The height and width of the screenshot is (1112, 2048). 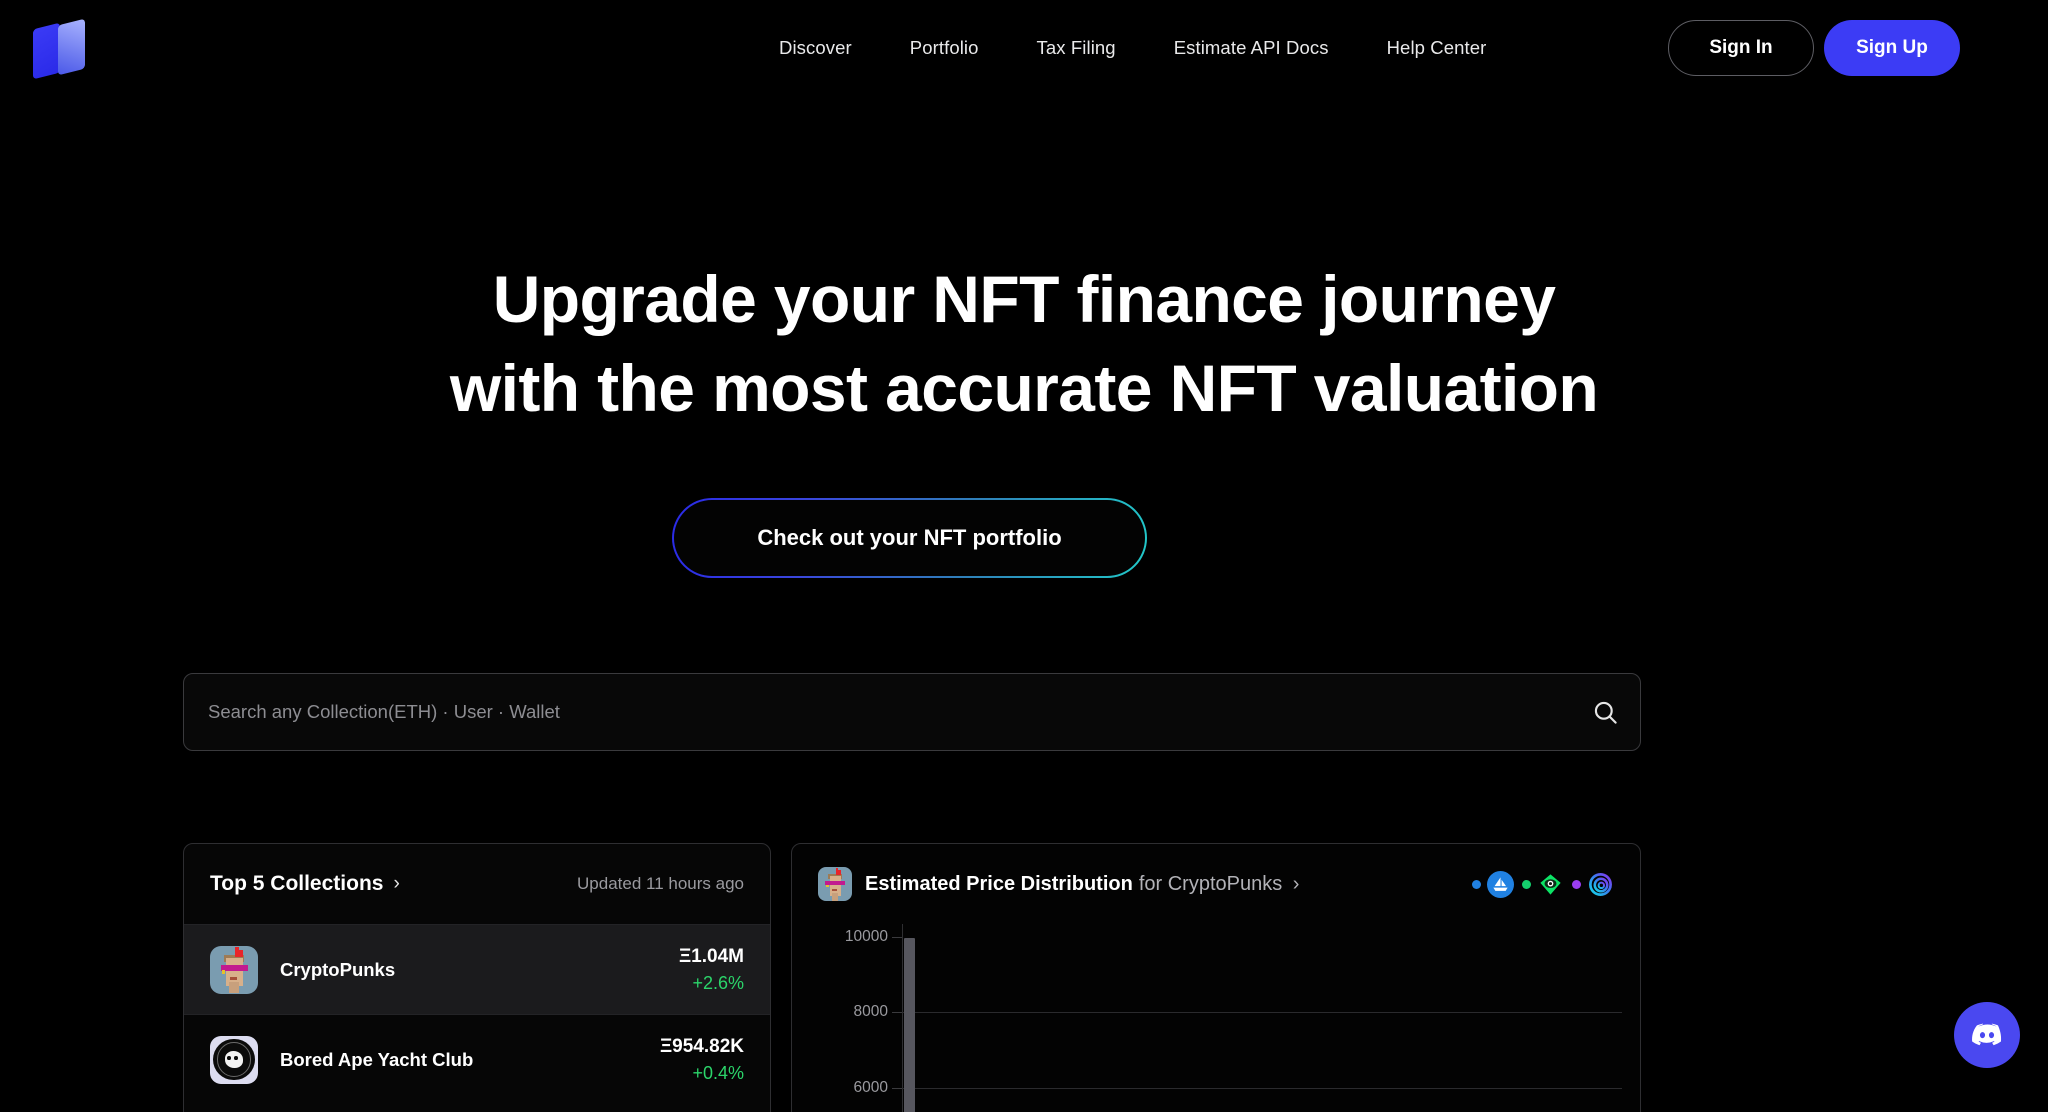 What do you see at coordinates (297, 883) in the screenshot?
I see `top-collections-title: Top 5 Collections` at bounding box center [297, 883].